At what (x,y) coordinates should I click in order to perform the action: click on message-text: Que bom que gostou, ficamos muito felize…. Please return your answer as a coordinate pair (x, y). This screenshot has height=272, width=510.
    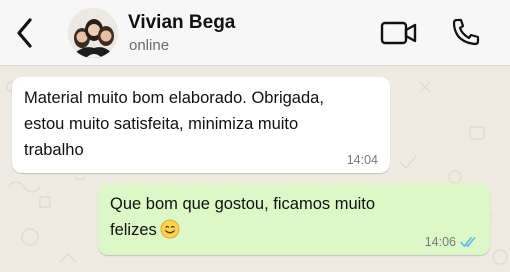
    Looking at the image, I should click on (243, 217).